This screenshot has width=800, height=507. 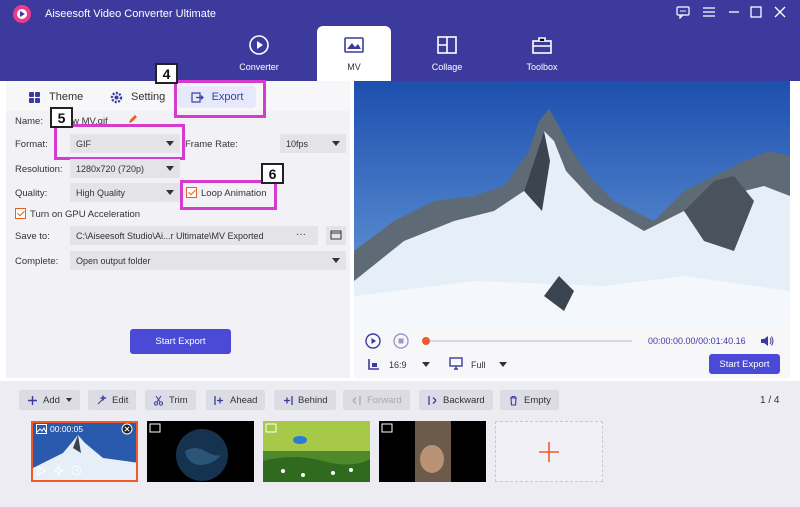 What do you see at coordinates (85, 214) in the screenshot?
I see `gpu-acceleration-label: Turn on GPU Acceleration` at bounding box center [85, 214].